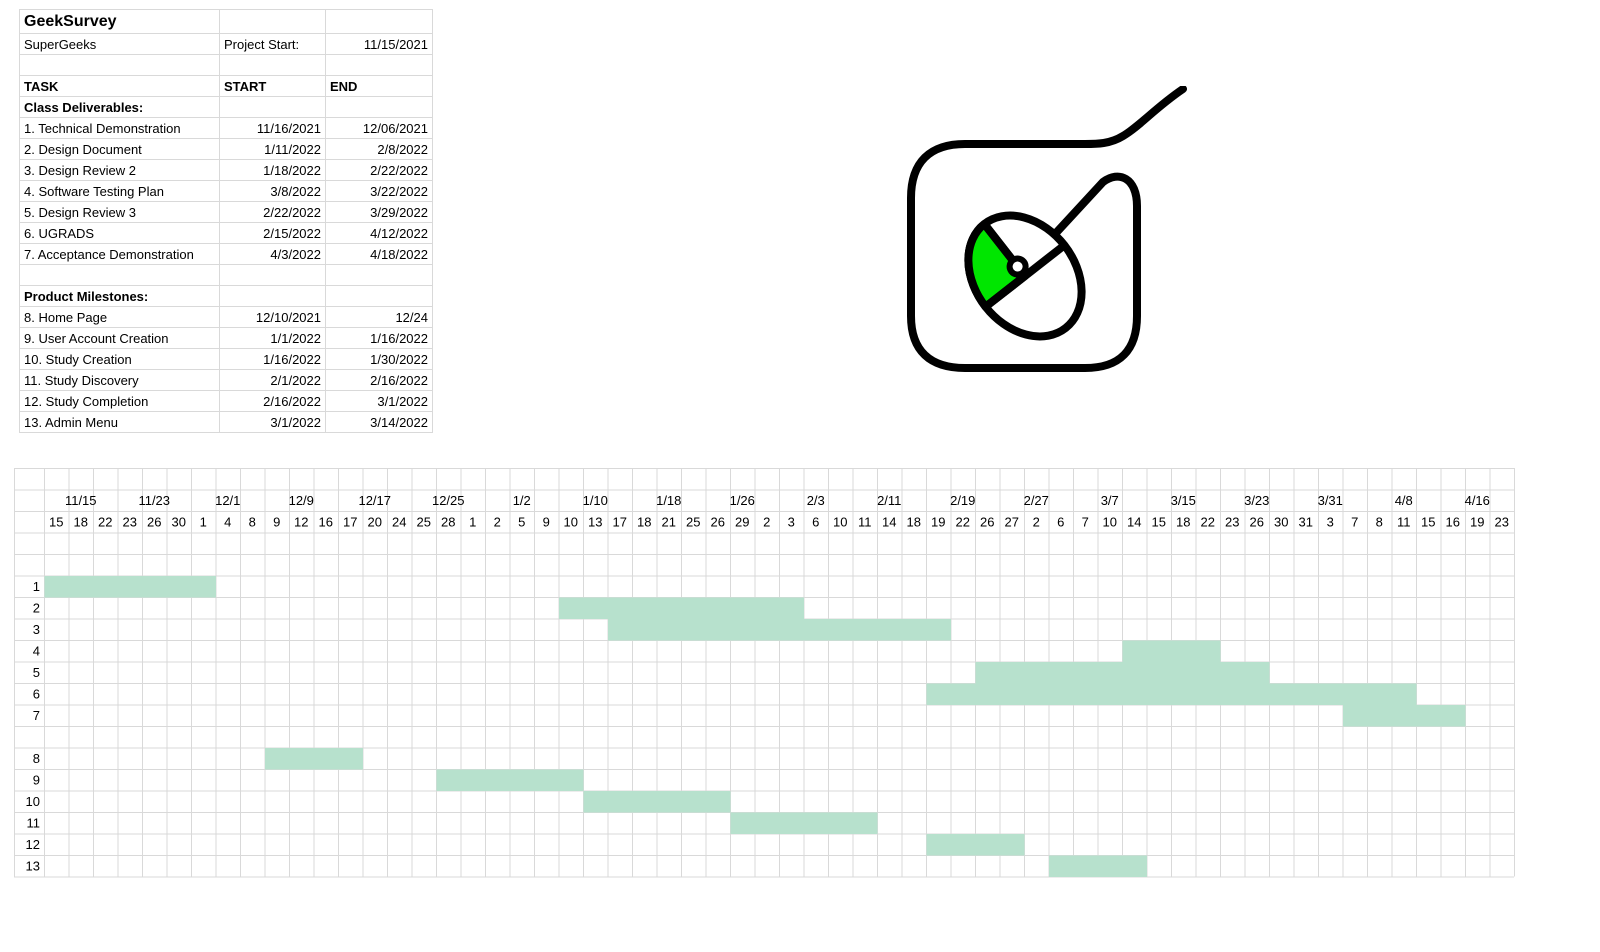  I want to click on task-end: 3/1/2022, so click(379, 401).